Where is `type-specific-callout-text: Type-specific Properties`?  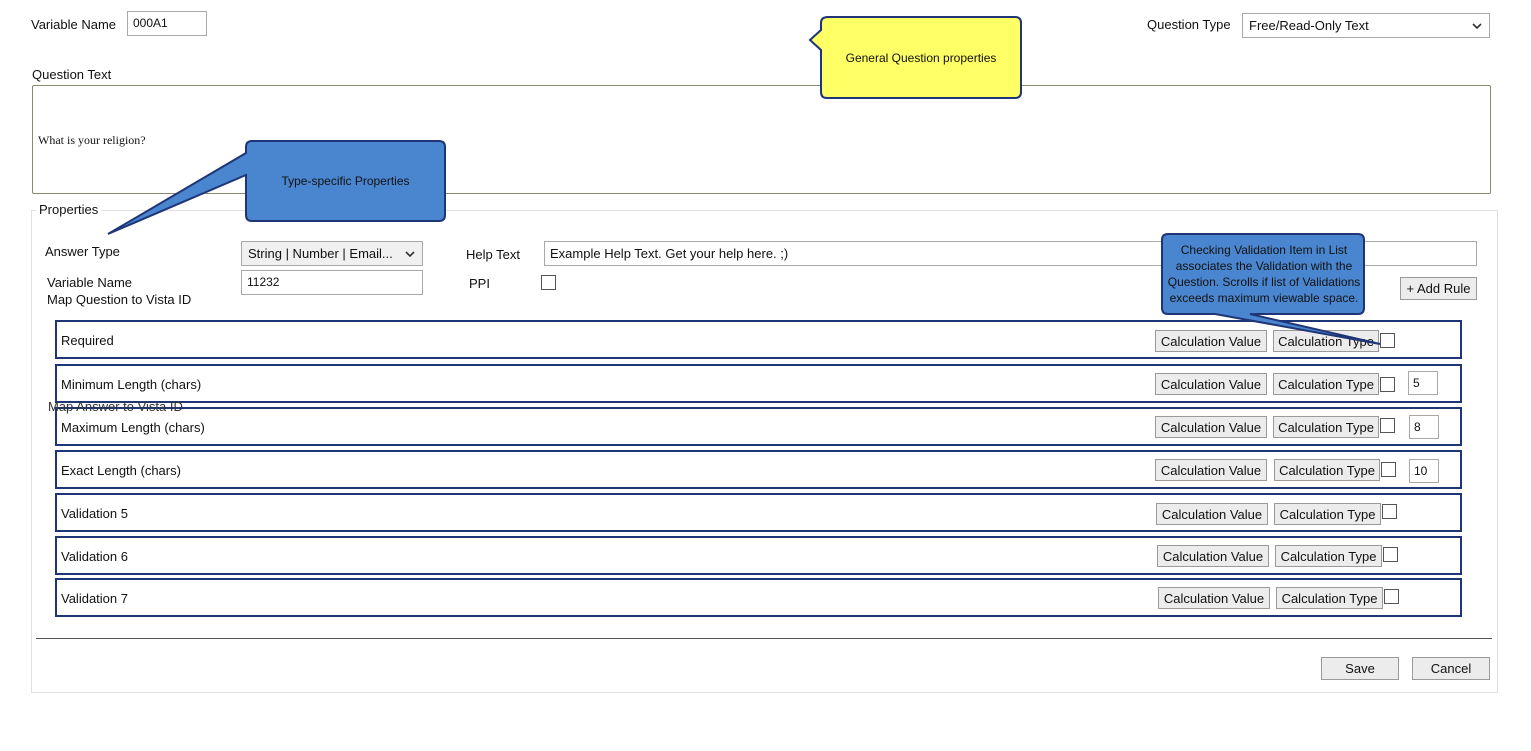 type-specific-callout-text: Type-specific Properties is located at coordinates (345, 181).